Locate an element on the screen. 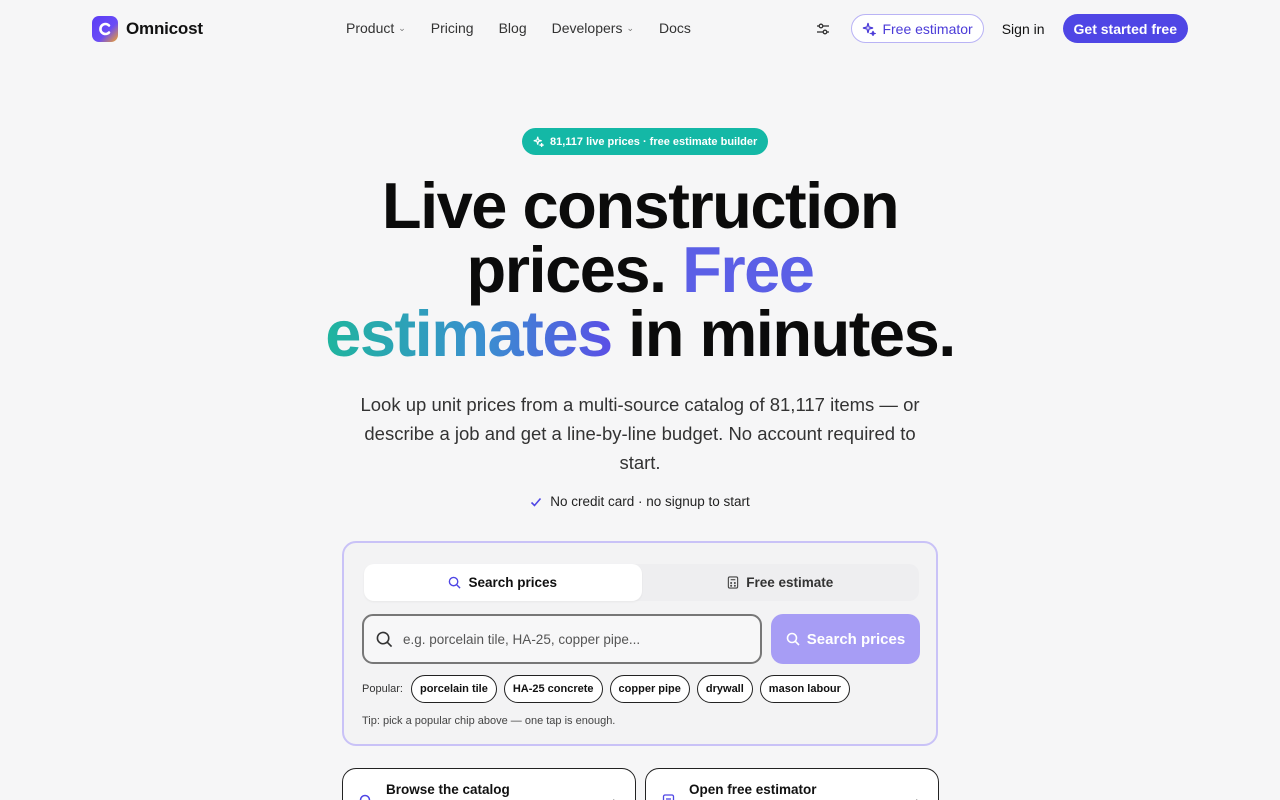  chip-porcelain-tile: porcelain tile is located at coordinates (453, 689).